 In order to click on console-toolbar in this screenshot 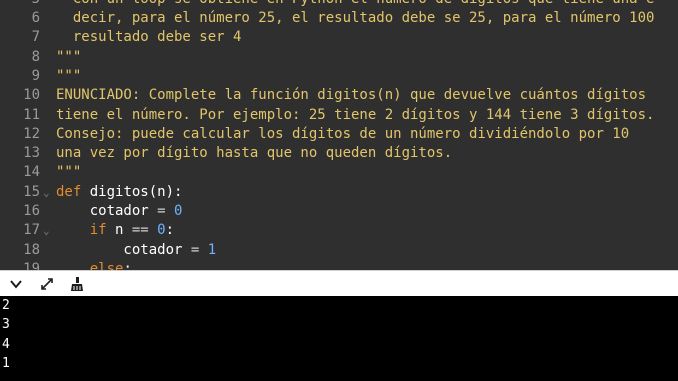, I will do `click(339, 283)`.